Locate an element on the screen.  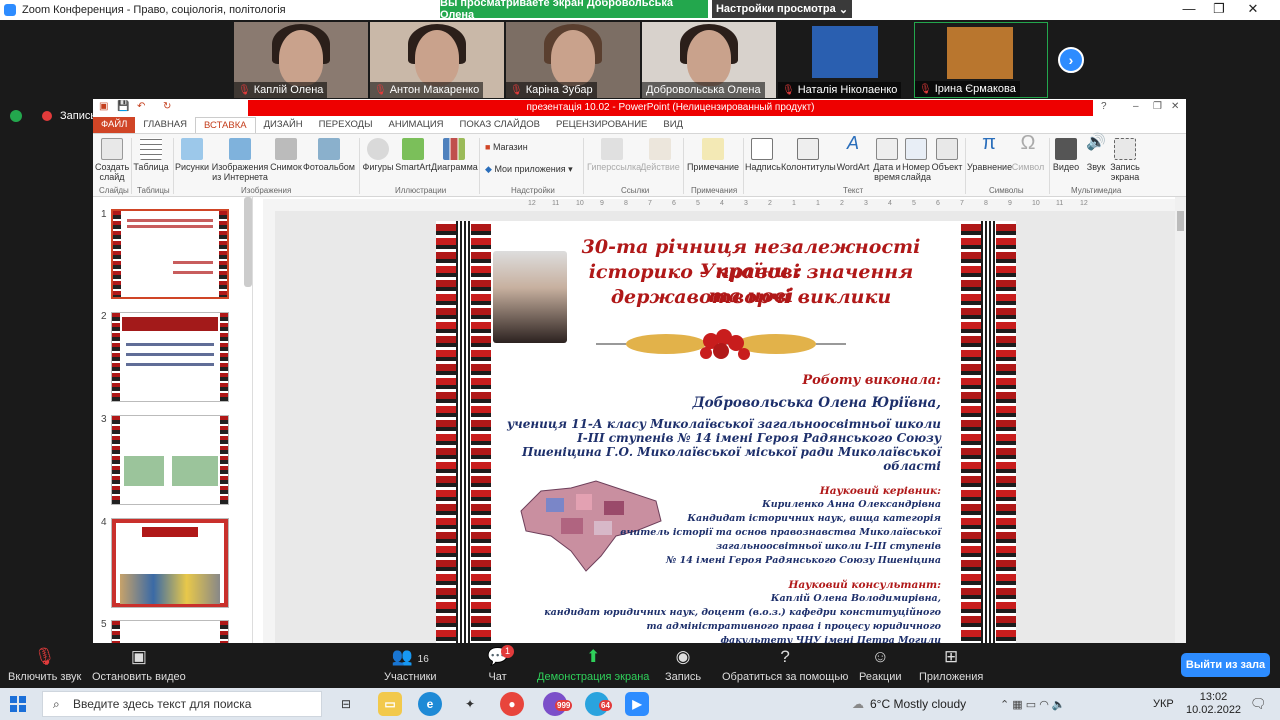
screenshot-button: Снимок is located at coordinates (286, 155).